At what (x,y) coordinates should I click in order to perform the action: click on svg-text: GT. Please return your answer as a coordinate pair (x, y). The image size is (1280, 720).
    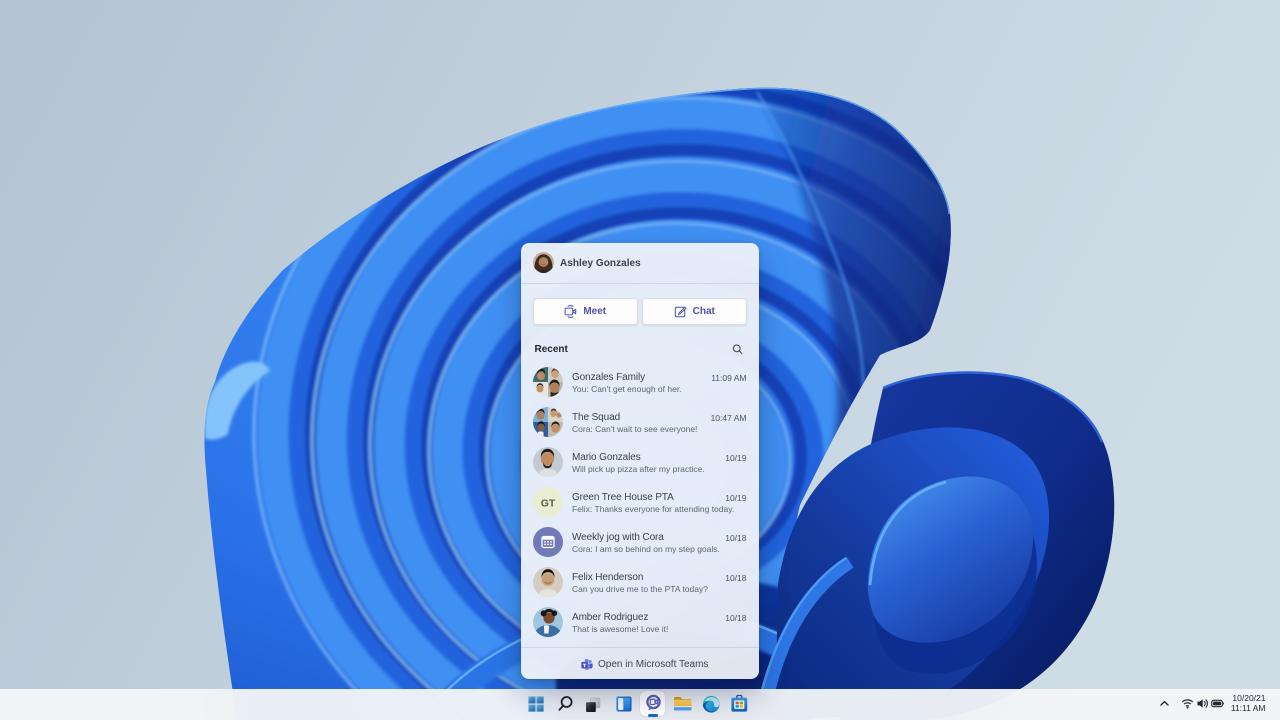
    Looking at the image, I should click on (548, 504).